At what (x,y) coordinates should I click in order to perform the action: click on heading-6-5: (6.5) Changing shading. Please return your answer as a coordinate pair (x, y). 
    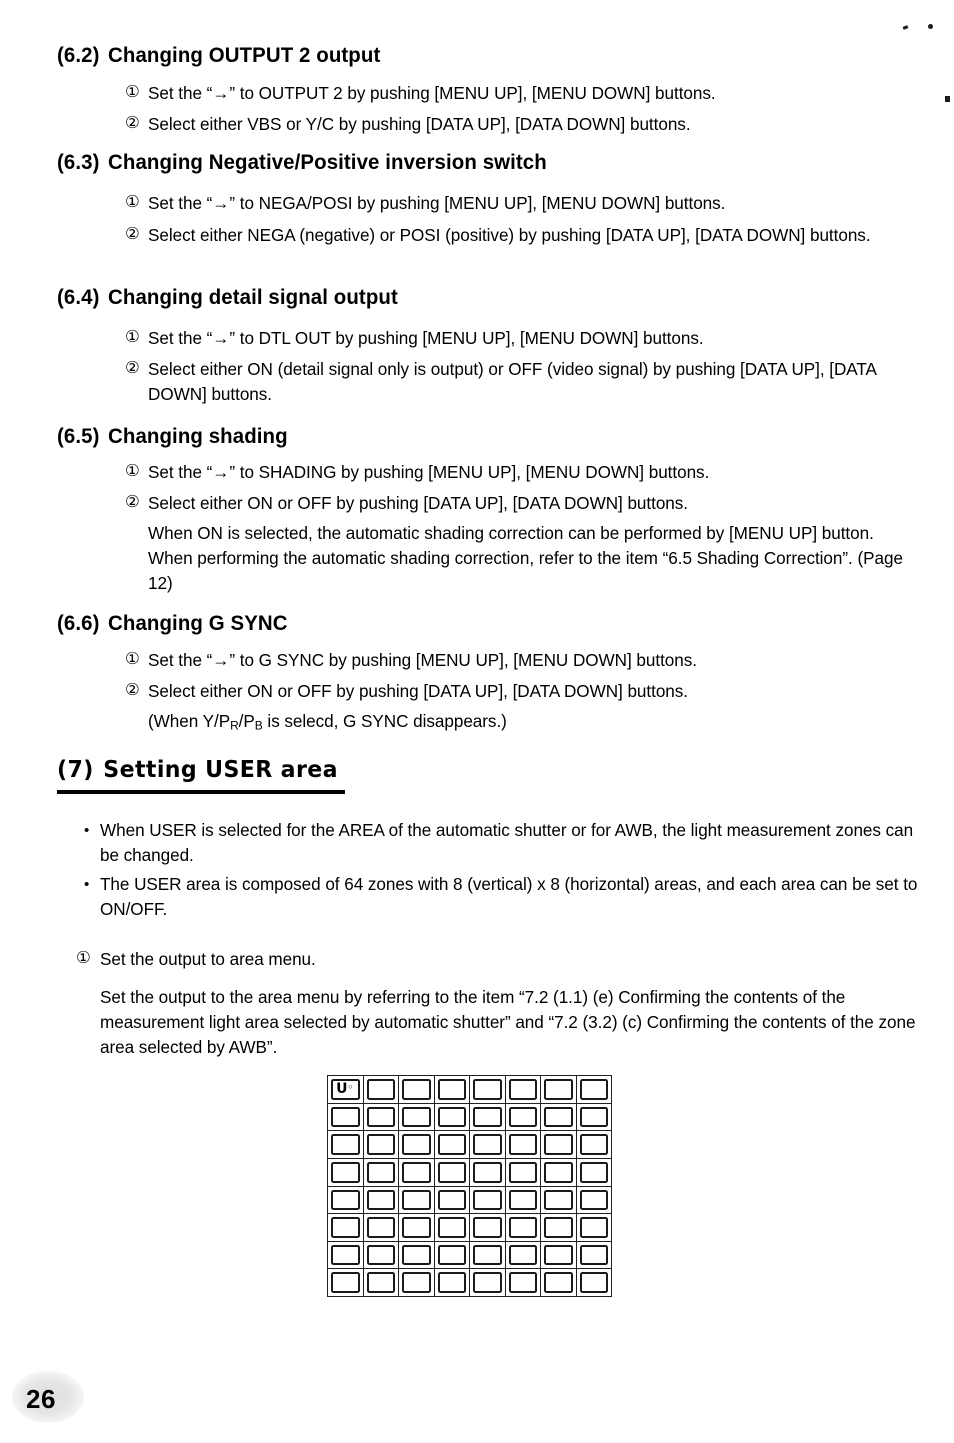
    Looking at the image, I should click on (172, 436).